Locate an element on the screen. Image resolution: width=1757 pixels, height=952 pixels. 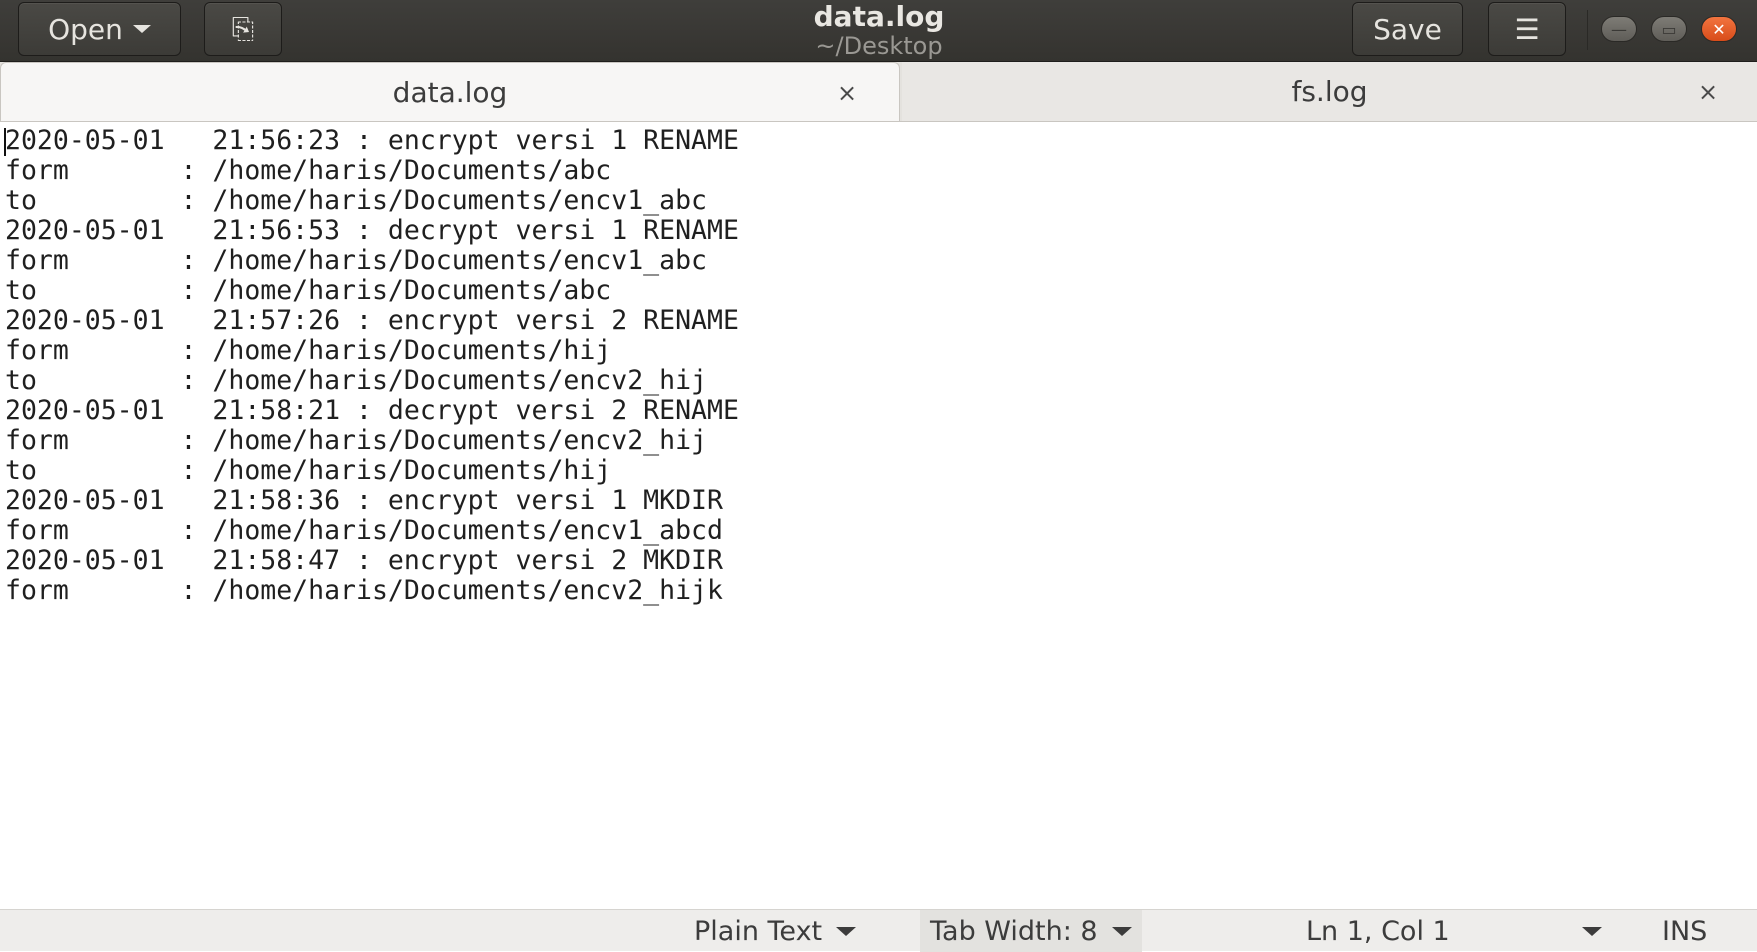
cursor-position-selector: Ln 1, Col 1 is located at coordinates (1378, 931).